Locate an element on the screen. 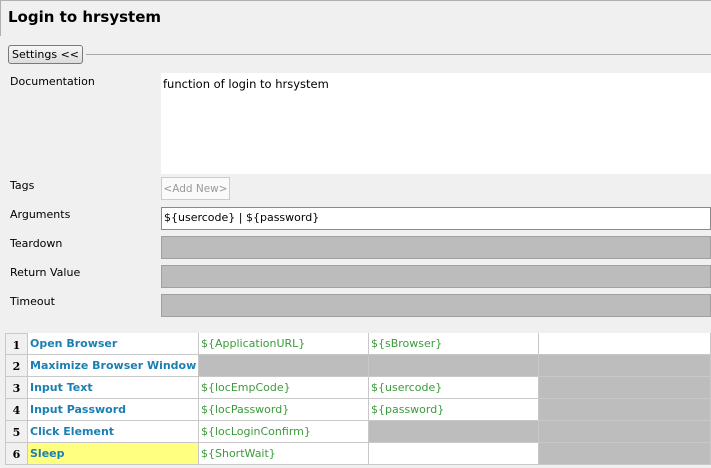 The image size is (711, 468). table-row: 6 Sleep ${ShortWait} is located at coordinates (358, 454).